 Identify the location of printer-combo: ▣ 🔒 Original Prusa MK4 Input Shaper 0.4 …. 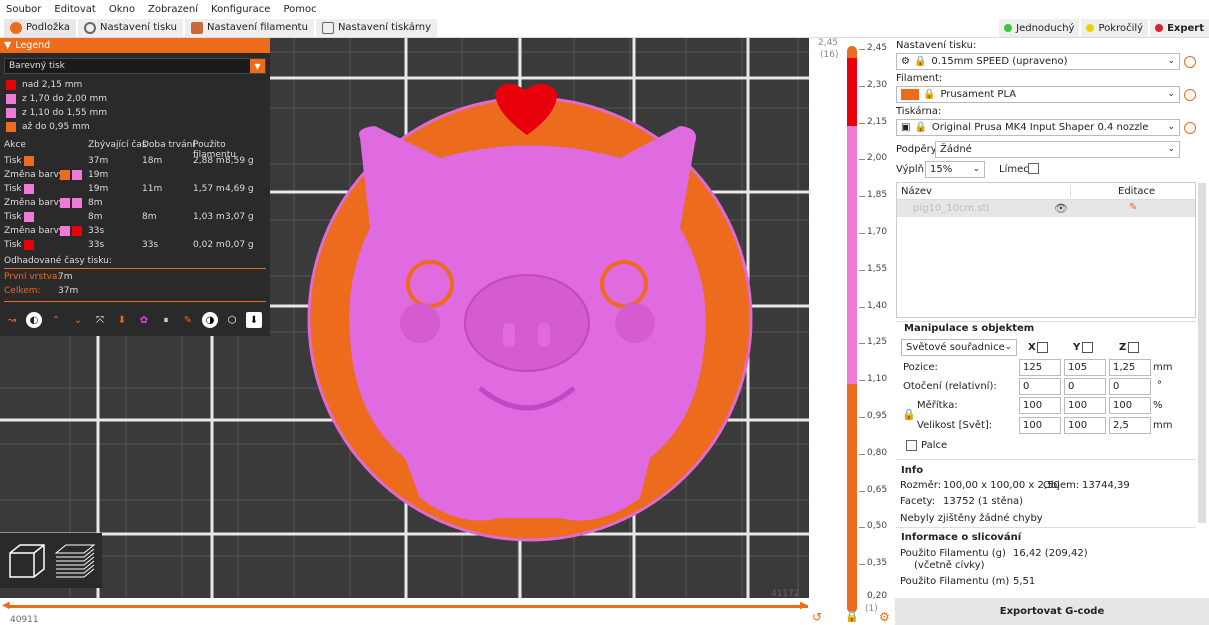
(1038, 127).